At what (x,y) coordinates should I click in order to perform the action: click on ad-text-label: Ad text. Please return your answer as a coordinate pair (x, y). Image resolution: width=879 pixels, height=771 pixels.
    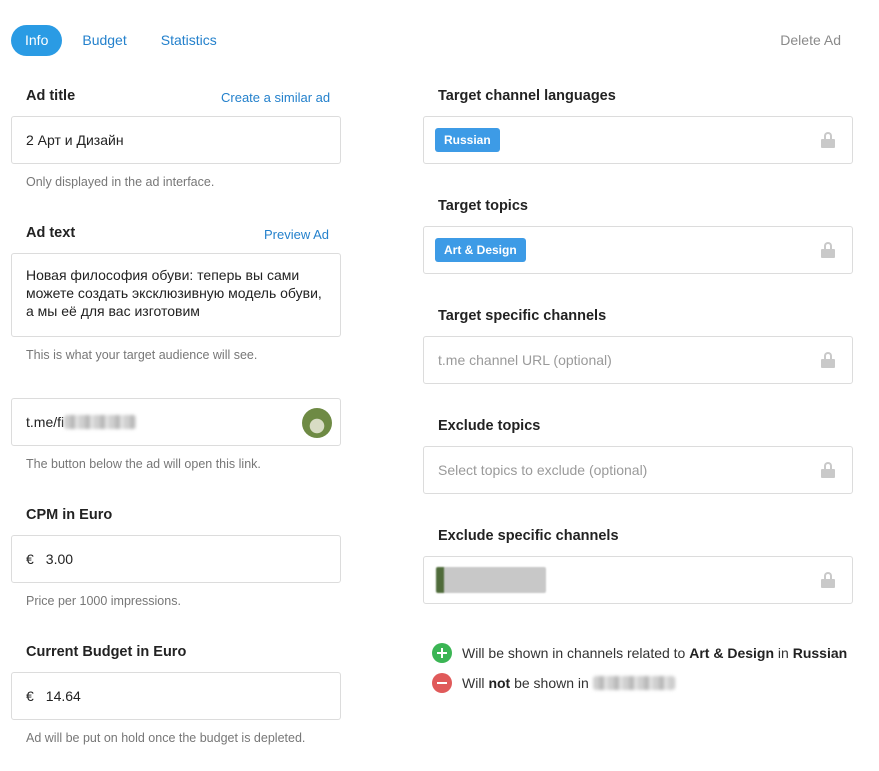
    Looking at the image, I should click on (51, 233).